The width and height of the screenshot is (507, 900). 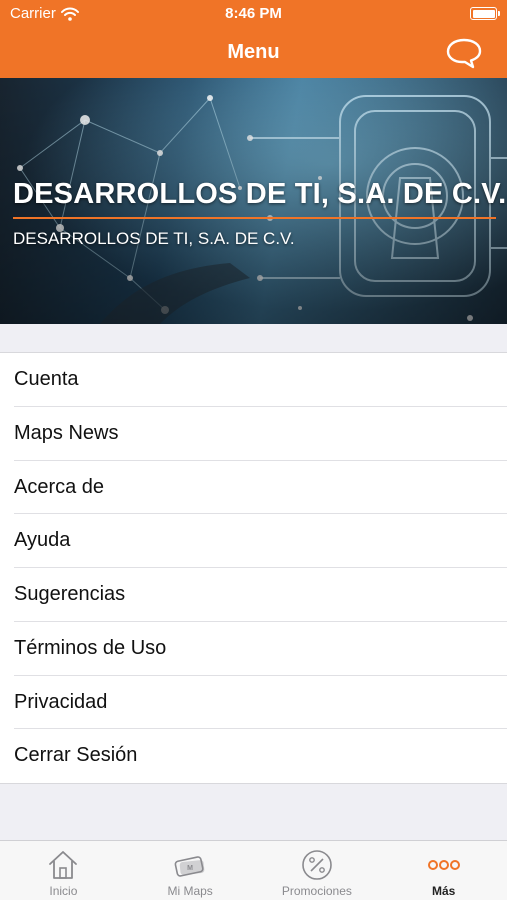 I want to click on menu-item-label: Ayuda, so click(x=42, y=540).